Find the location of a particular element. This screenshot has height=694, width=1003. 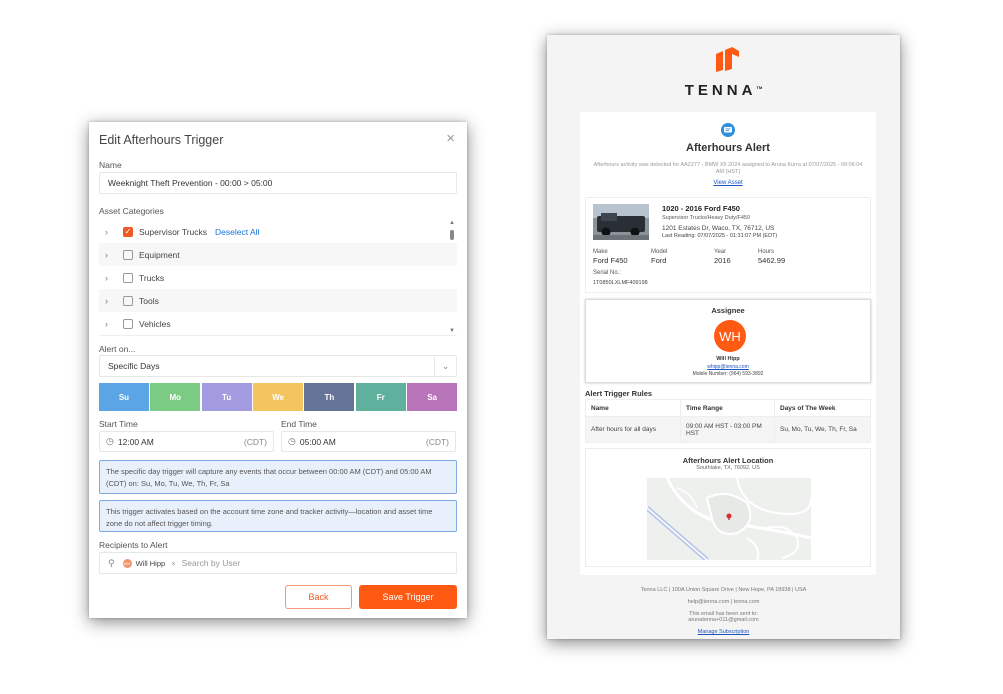

recipient-chip: WH Will Hipp × is located at coordinates (149, 563).